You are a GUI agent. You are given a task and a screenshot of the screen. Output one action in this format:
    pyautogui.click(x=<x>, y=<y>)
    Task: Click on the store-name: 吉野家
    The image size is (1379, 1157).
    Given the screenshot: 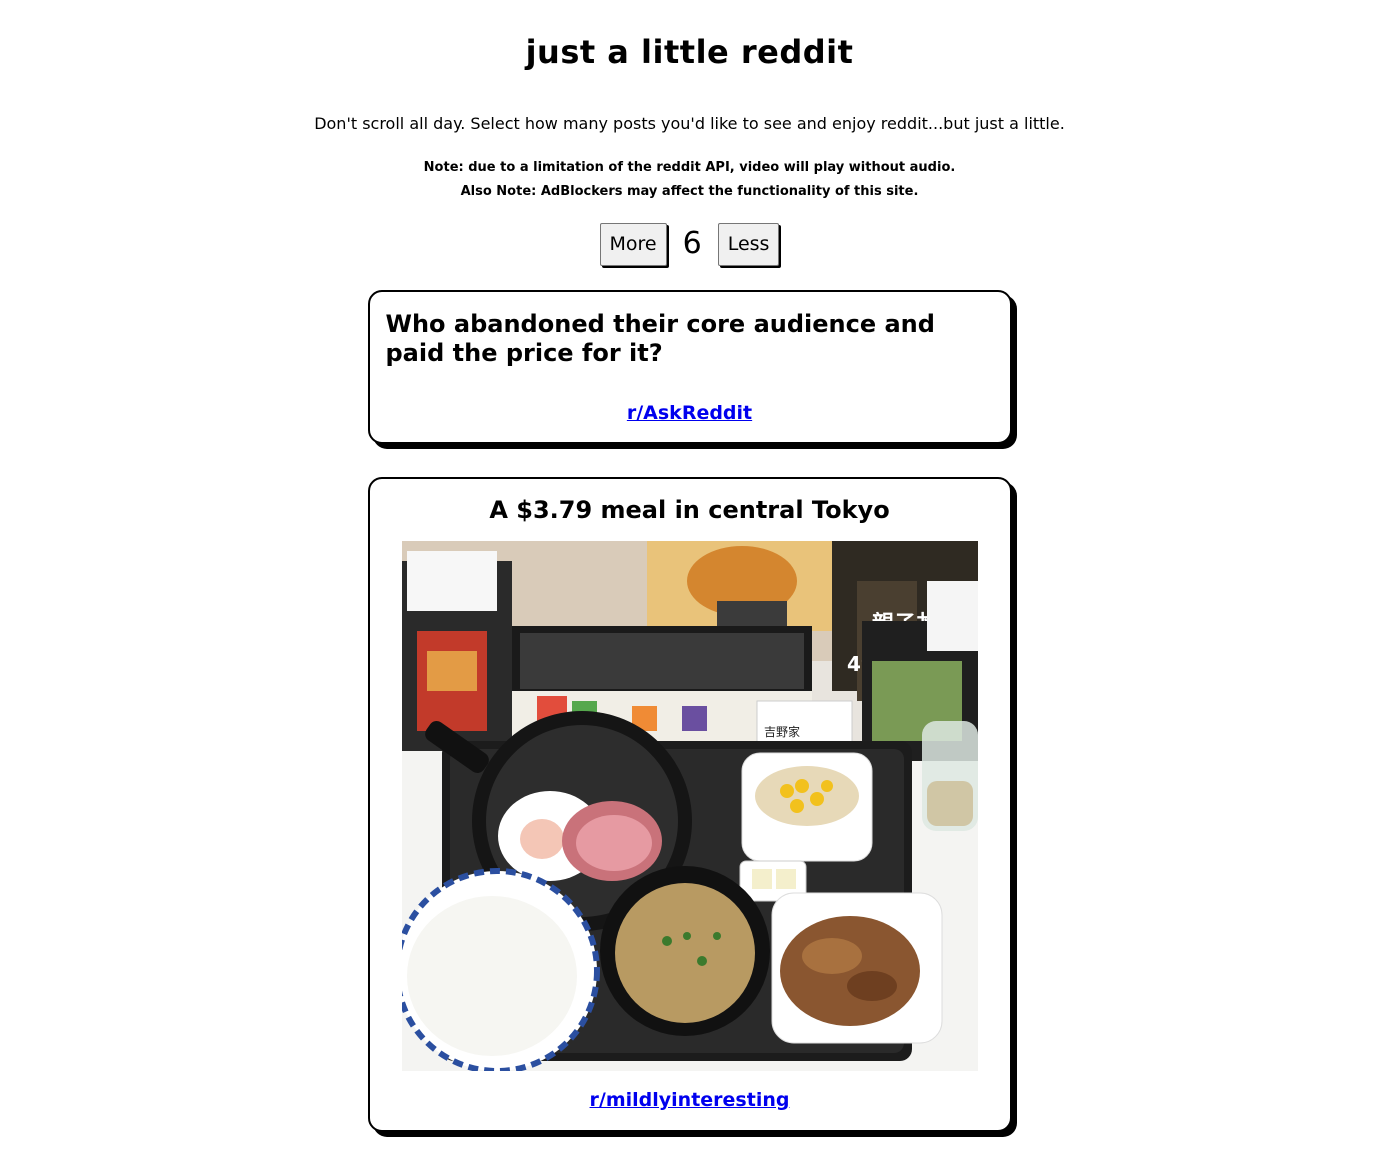 What is the action you would take?
    pyautogui.click(x=782, y=731)
    